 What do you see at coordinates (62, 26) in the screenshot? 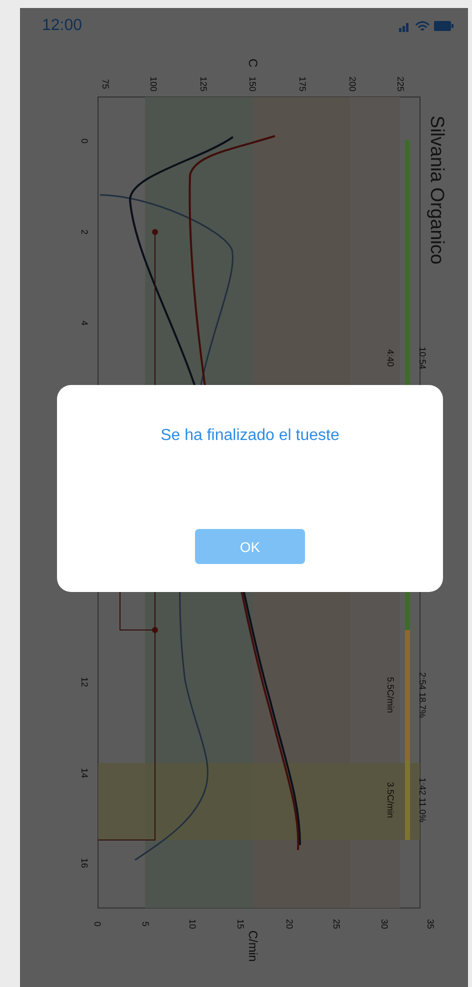
I see `status-time: 12:00` at bounding box center [62, 26].